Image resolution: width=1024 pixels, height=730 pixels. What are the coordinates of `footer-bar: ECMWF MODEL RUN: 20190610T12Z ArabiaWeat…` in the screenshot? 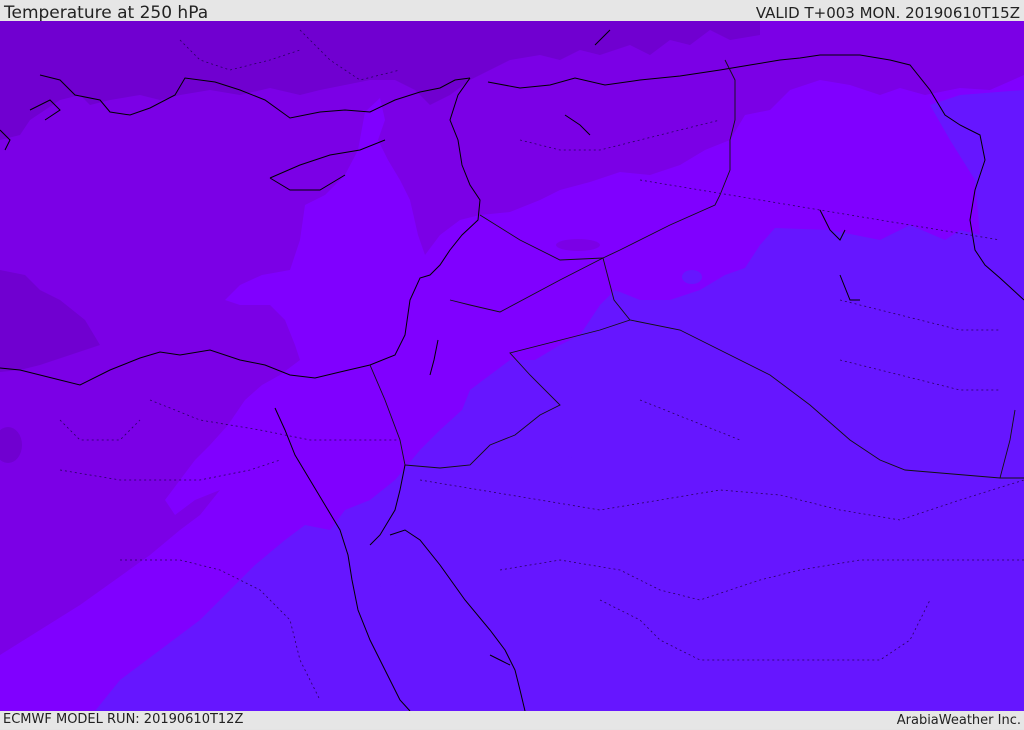 It's located at (512, 720).